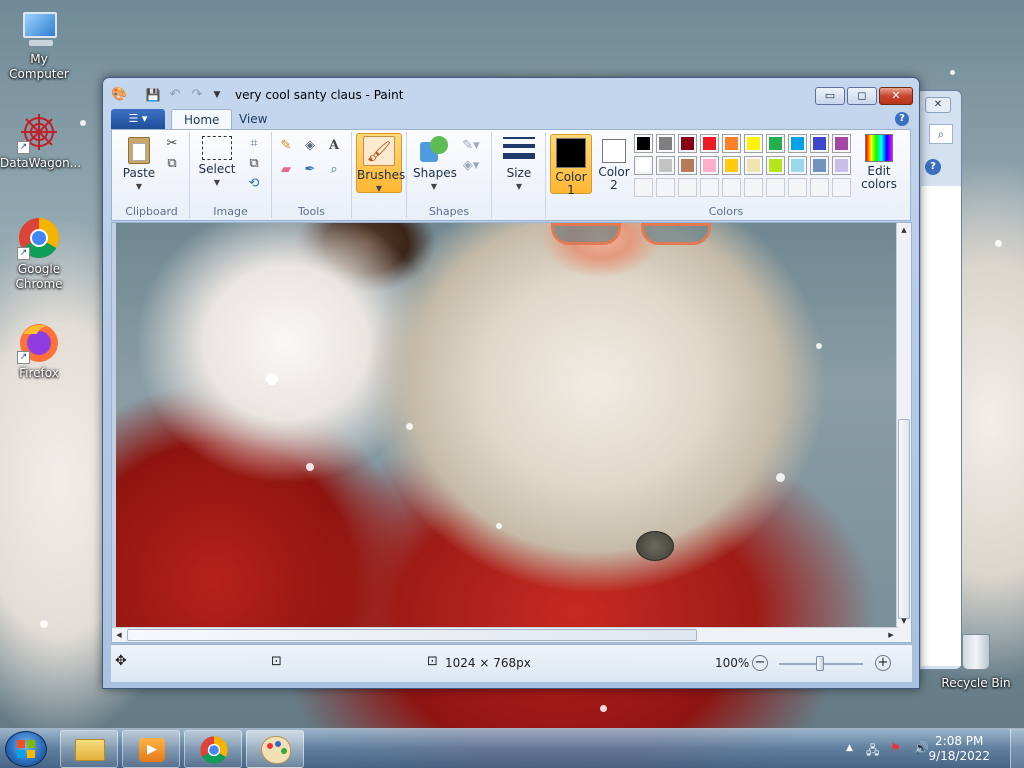 The height and width of the screenshot is (768, 1024). Describe the element at coordinates (895, 748) in the screenshot. I see `action-center-icon: ⚑` at that location.